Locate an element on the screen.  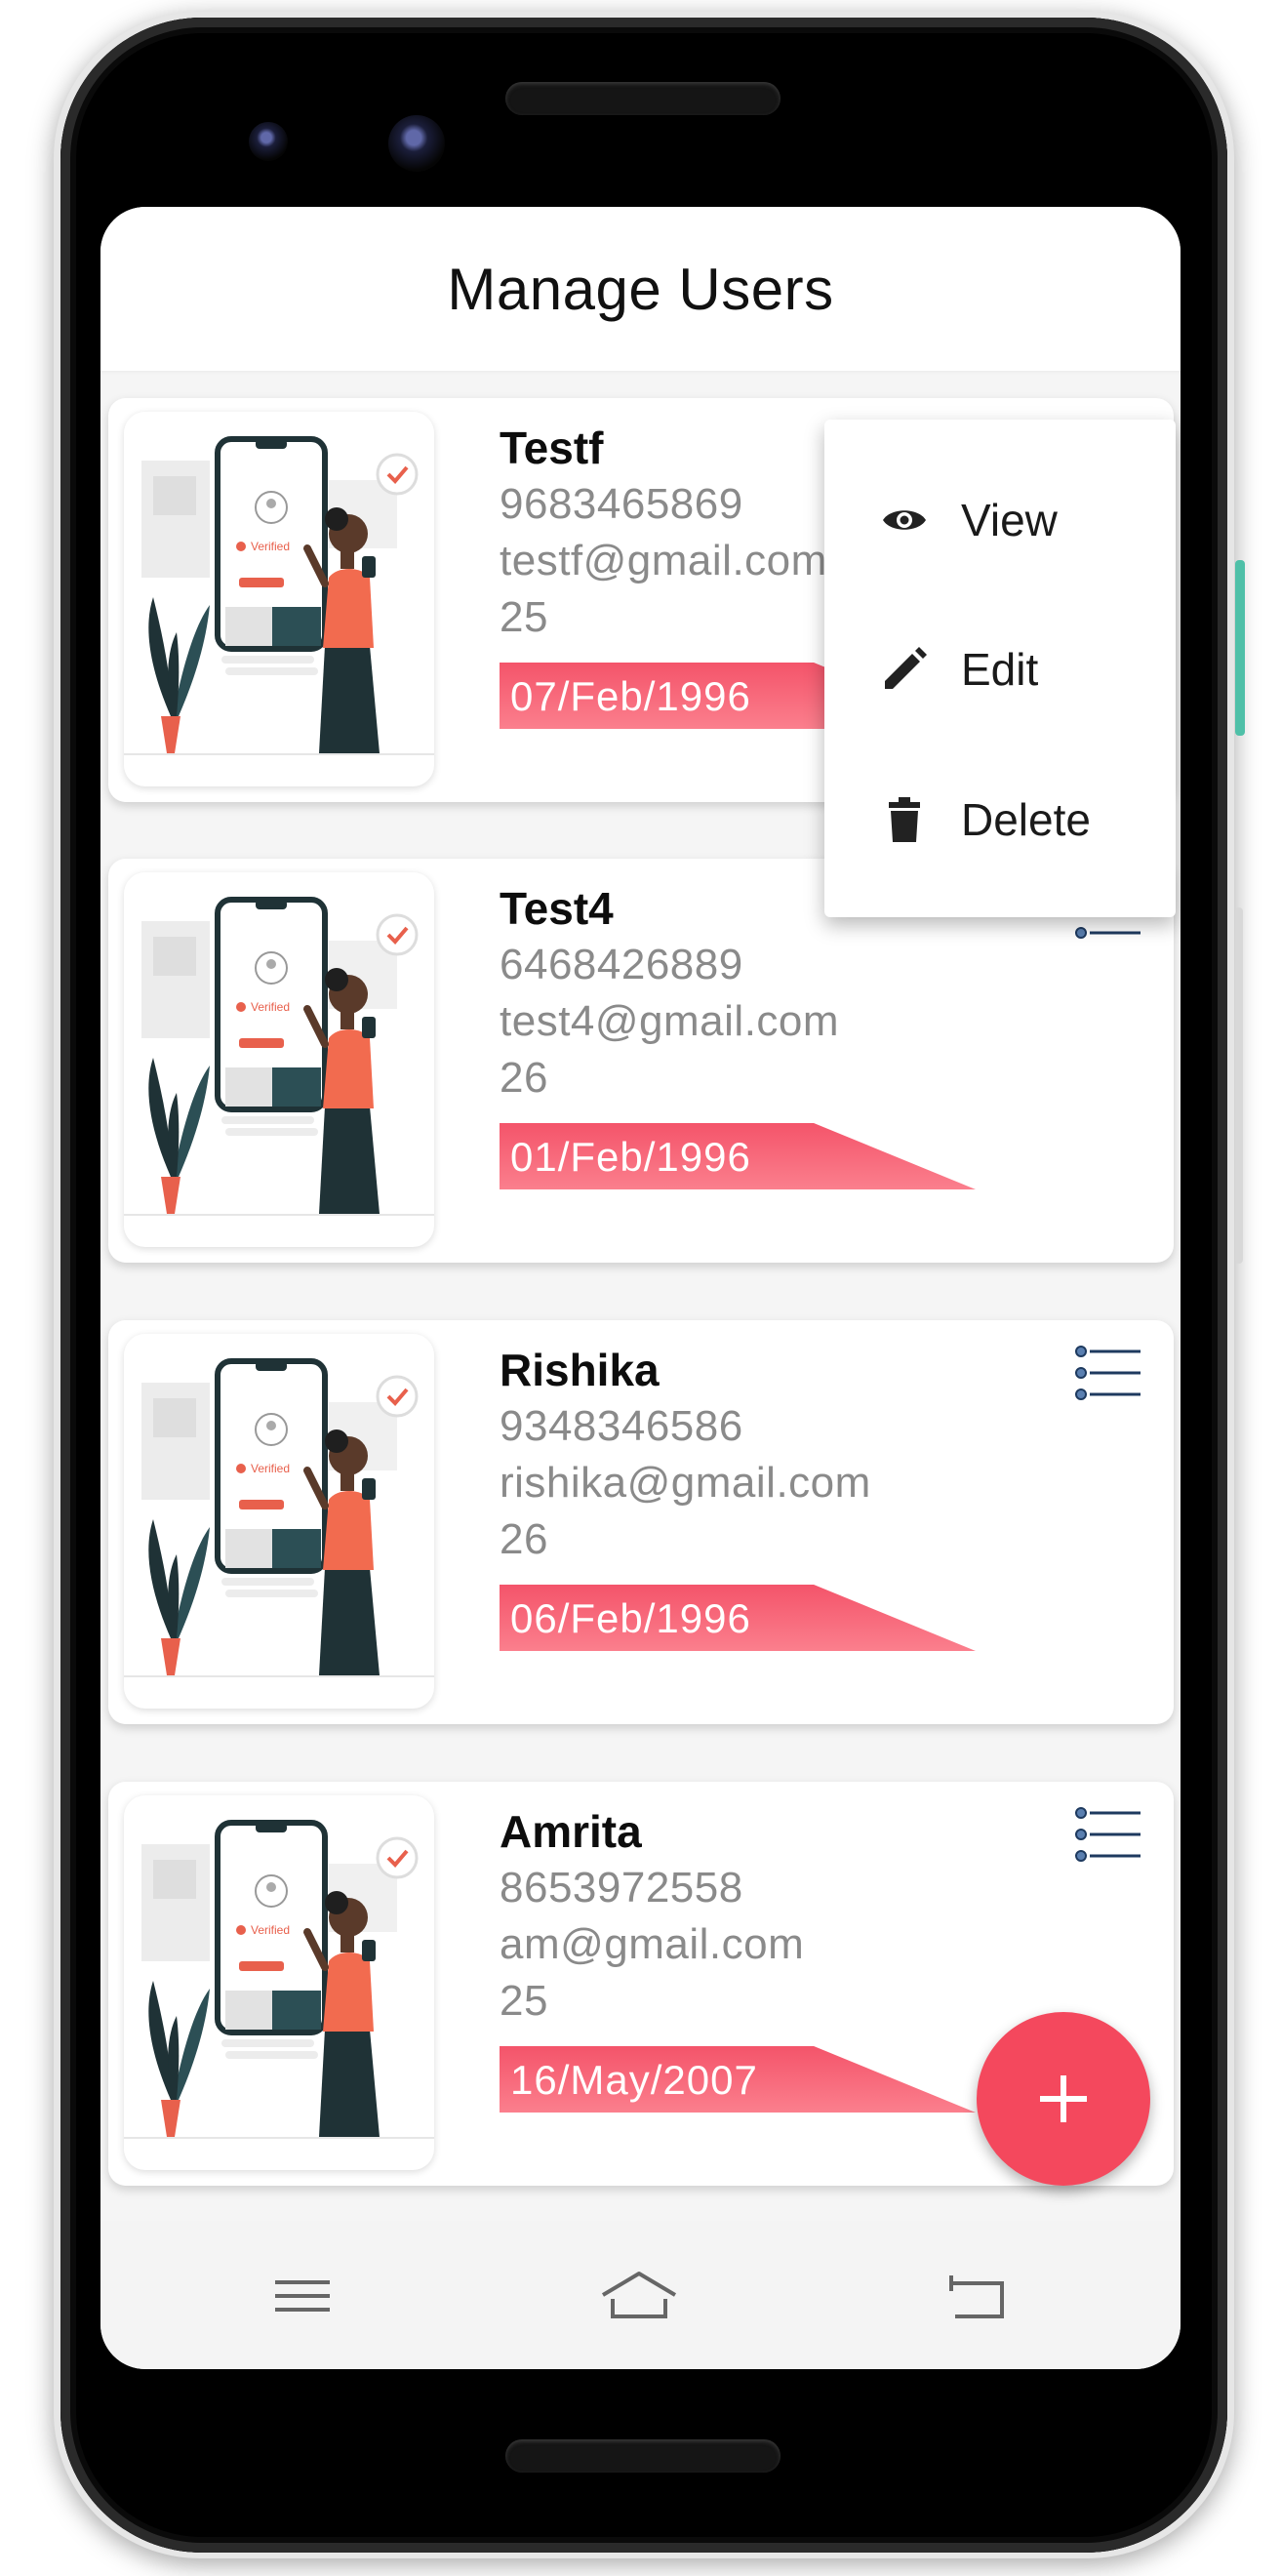
menu-item-edit: Edit is located at coordinates (1000, 669).